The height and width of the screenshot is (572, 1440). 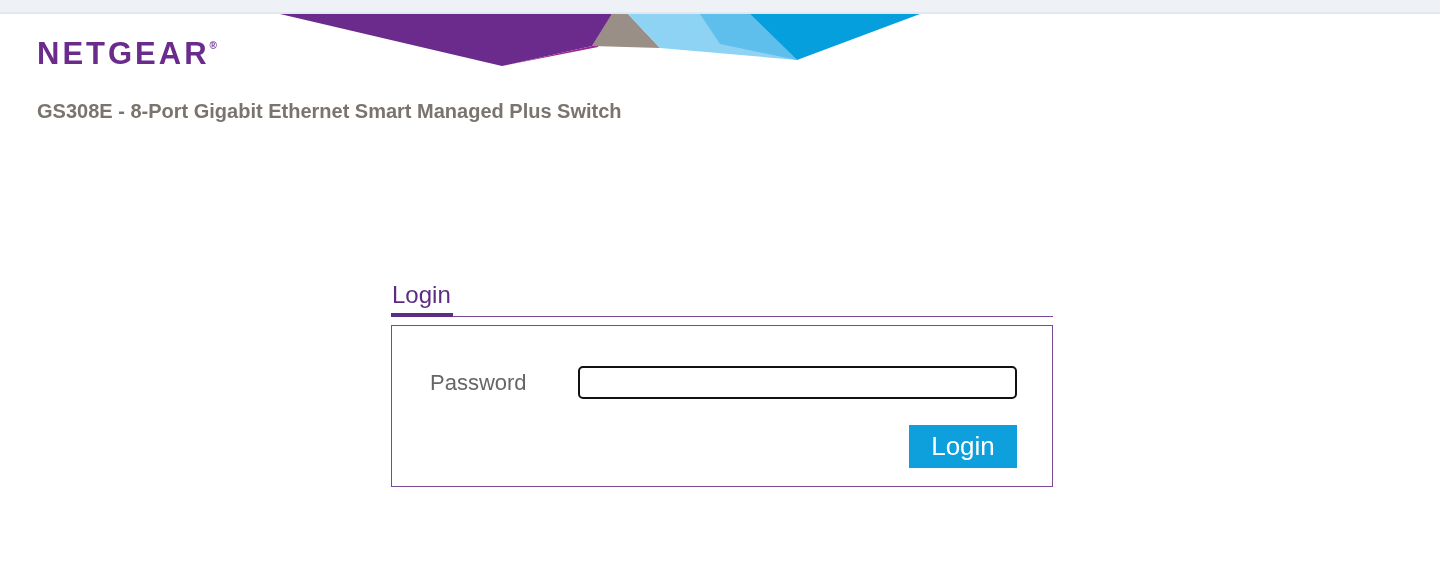 What do you see at coordinates (479, 382) in the screenshot?
I see `password-label: Password` at bounding box center [479, 382].